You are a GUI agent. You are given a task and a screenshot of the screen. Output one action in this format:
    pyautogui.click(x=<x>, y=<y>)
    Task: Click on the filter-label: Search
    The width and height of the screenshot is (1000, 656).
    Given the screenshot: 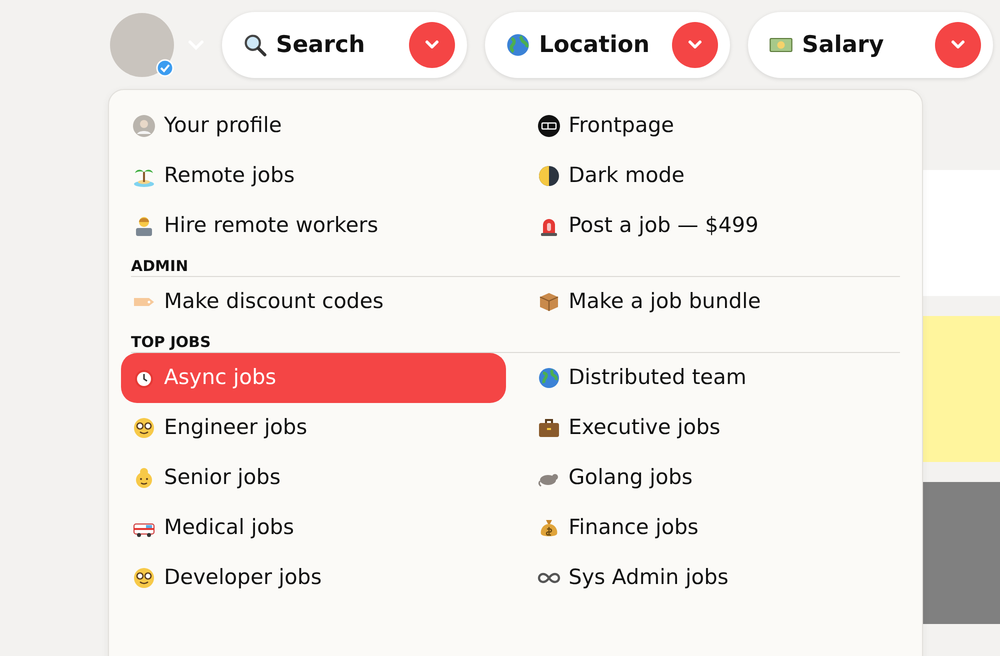 What is the action you would take?
    pyautogui.click(x=321, y=45)
    